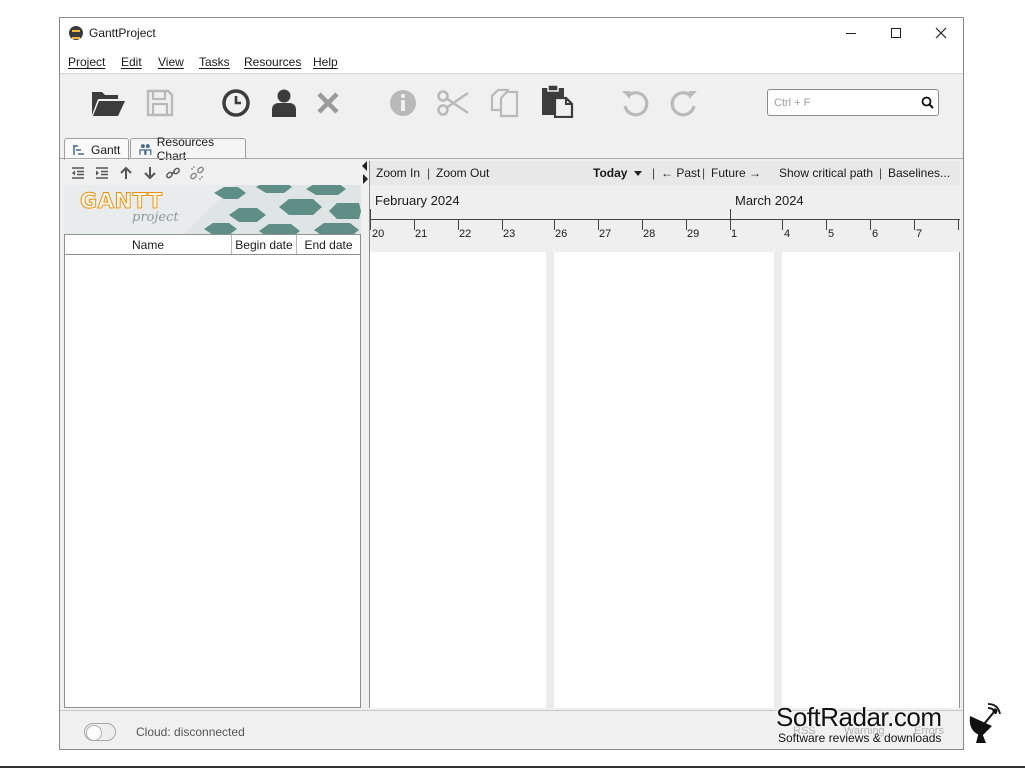 This screenshot has height=769, width=1025. I want to click on search-field, so click(853, 102).